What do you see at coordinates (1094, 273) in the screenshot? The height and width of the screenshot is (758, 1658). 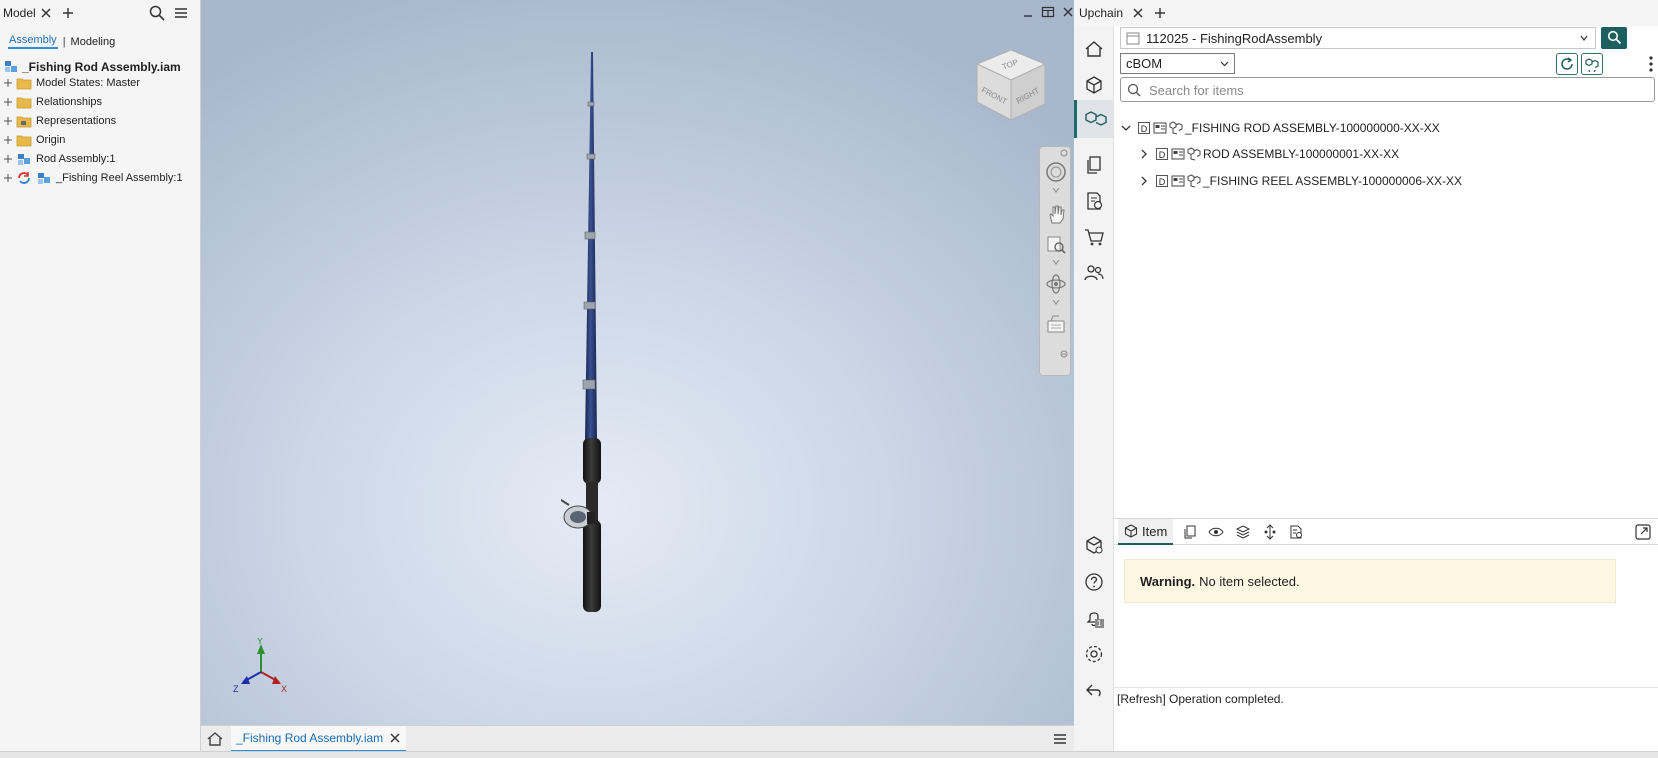 I see `users-icon` at bounding box center [1094, 273].